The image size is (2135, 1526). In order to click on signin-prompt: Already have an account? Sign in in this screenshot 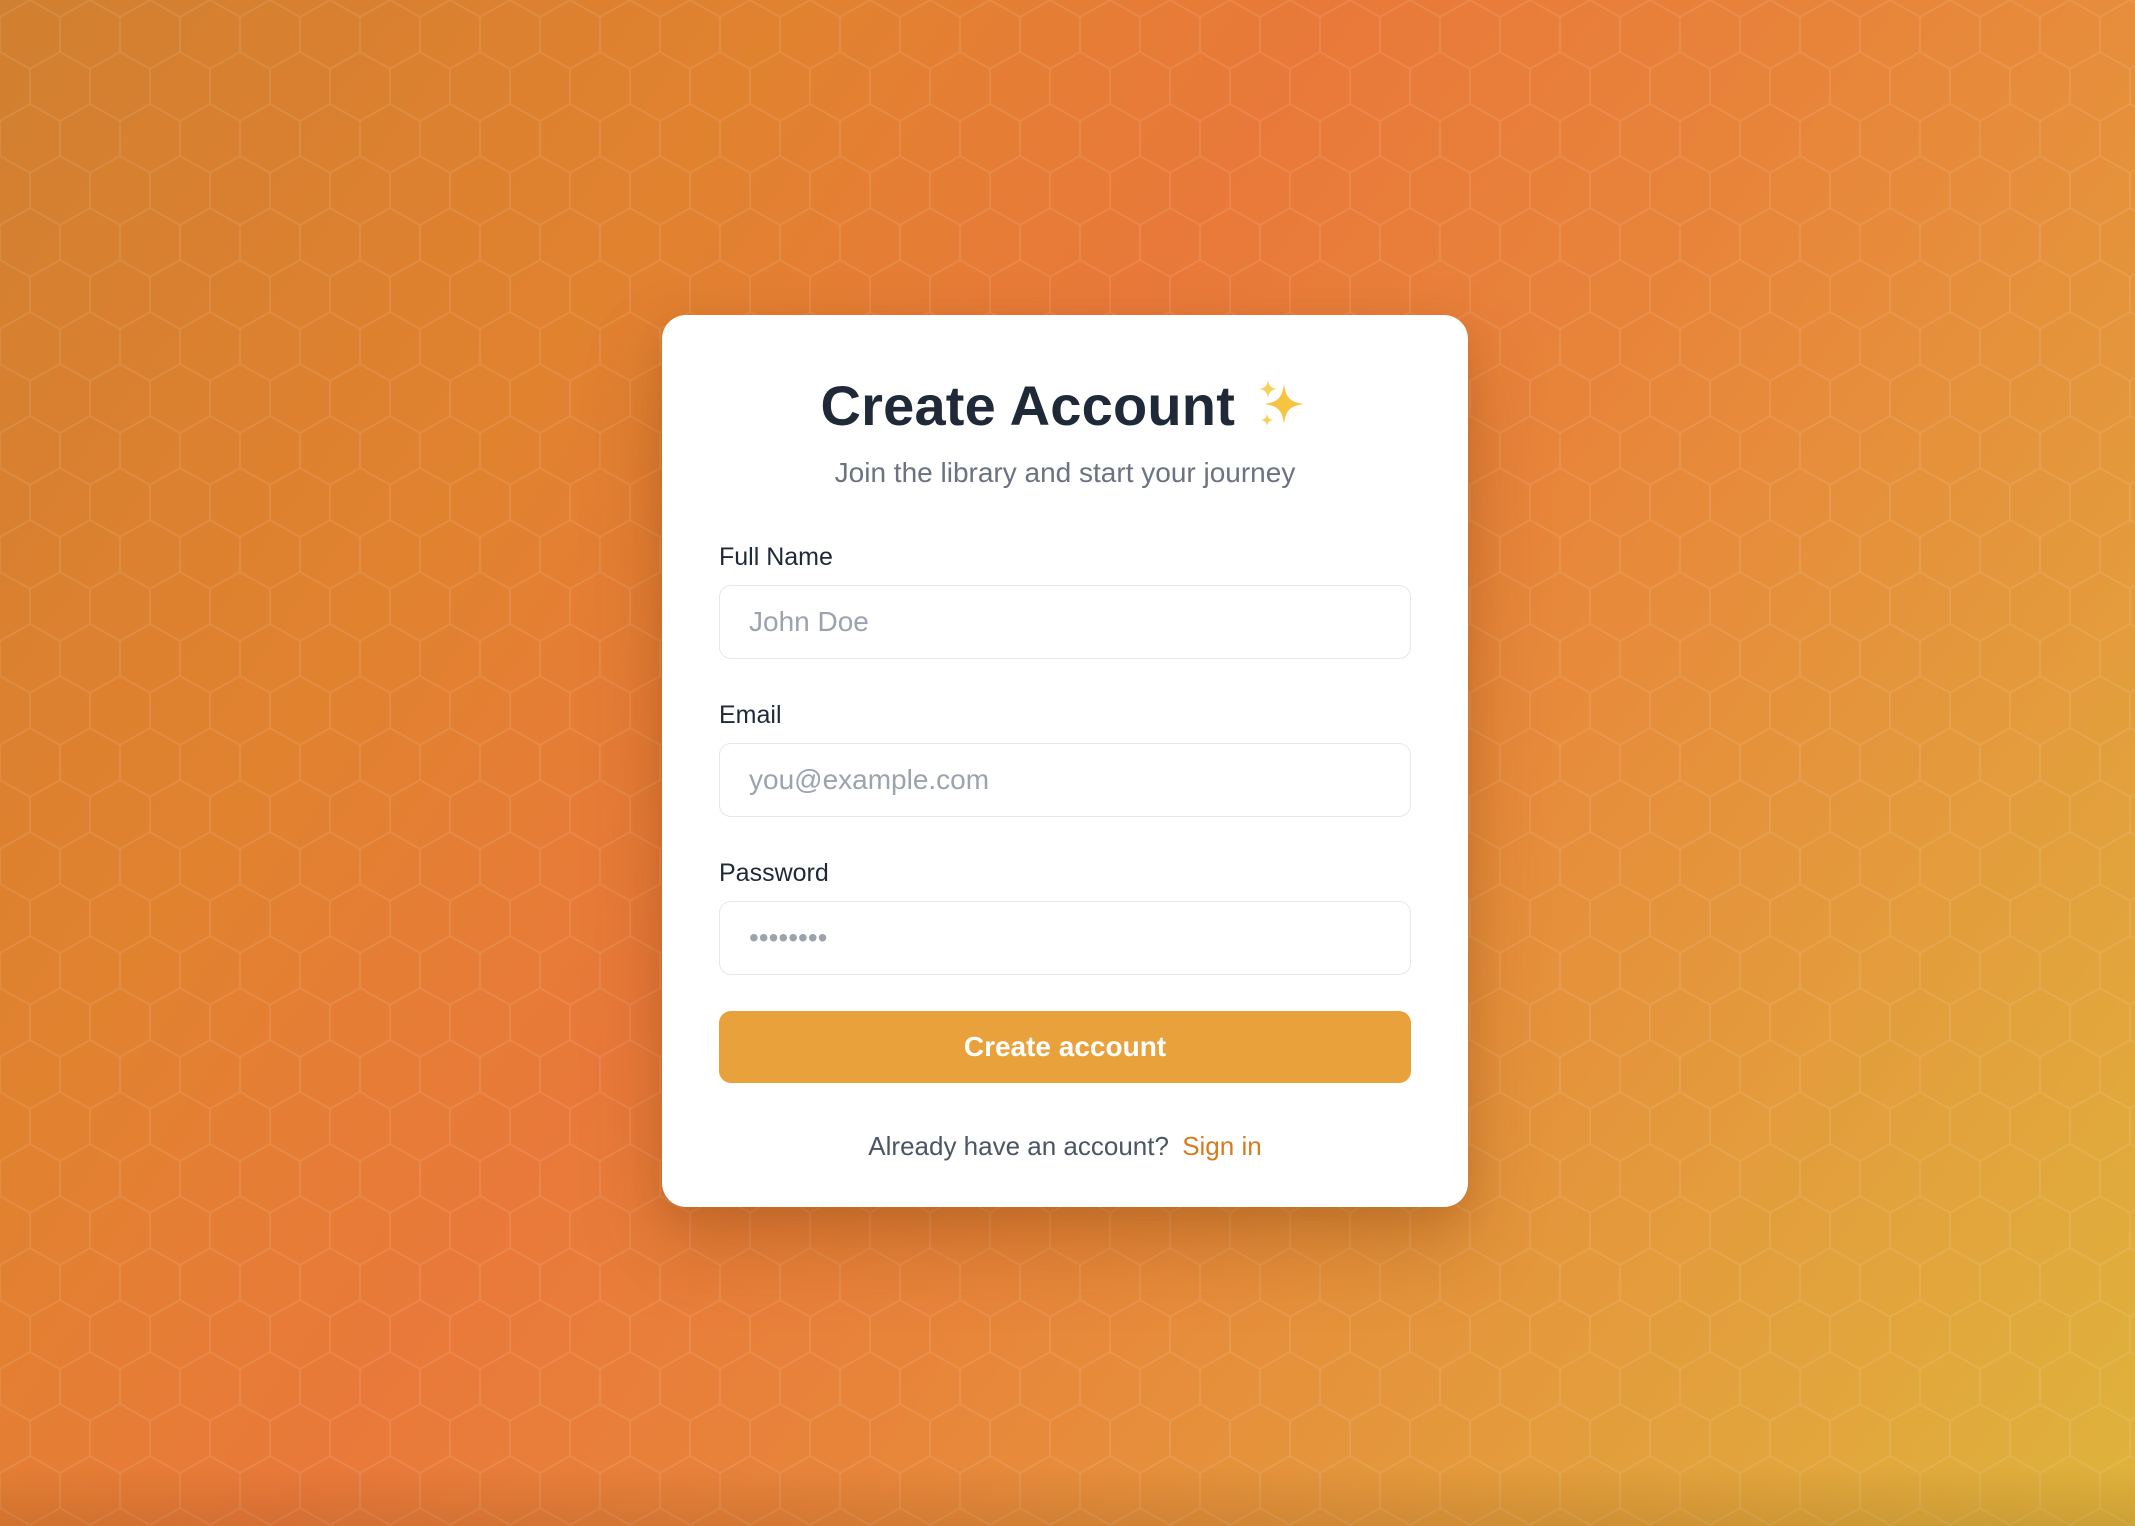, I will do `click(1065, 1146)`.